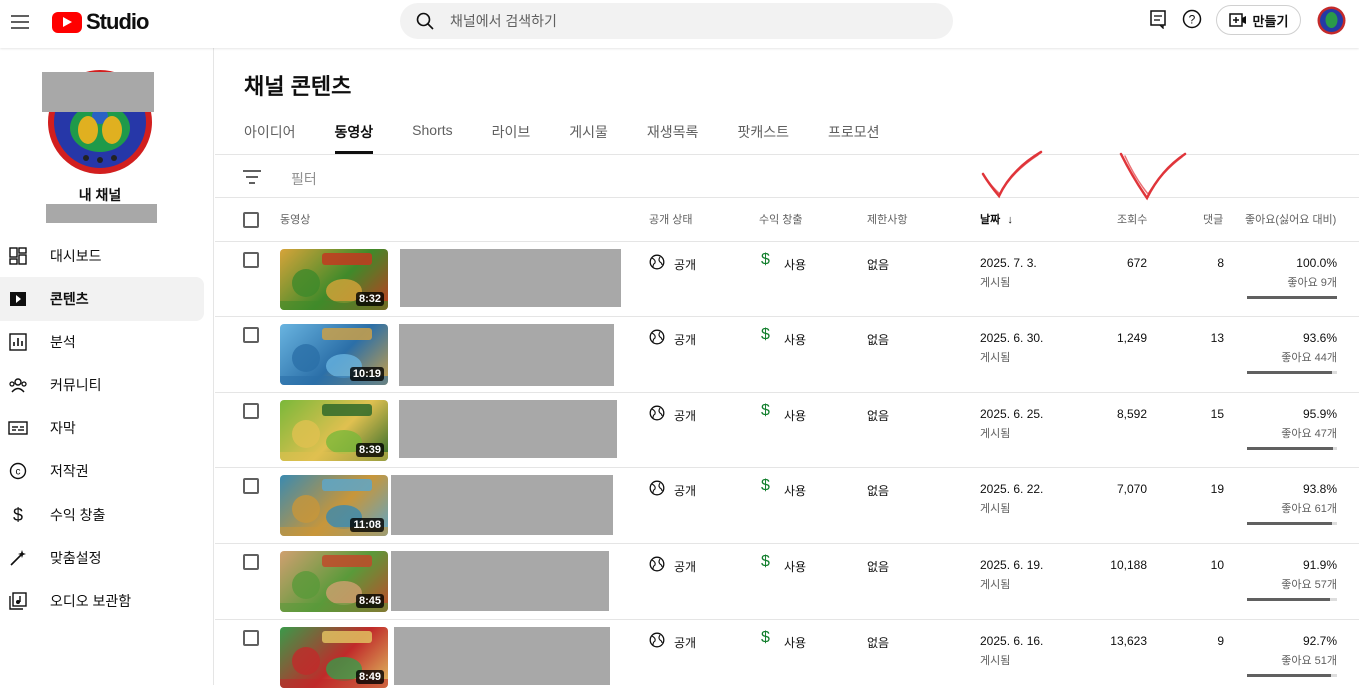 This screenshot has height=695, width=1359. What do you see at coordinates (1136, 263) in the screenshot?
I see `views-value: 672` at bounding box center [1136, 263].